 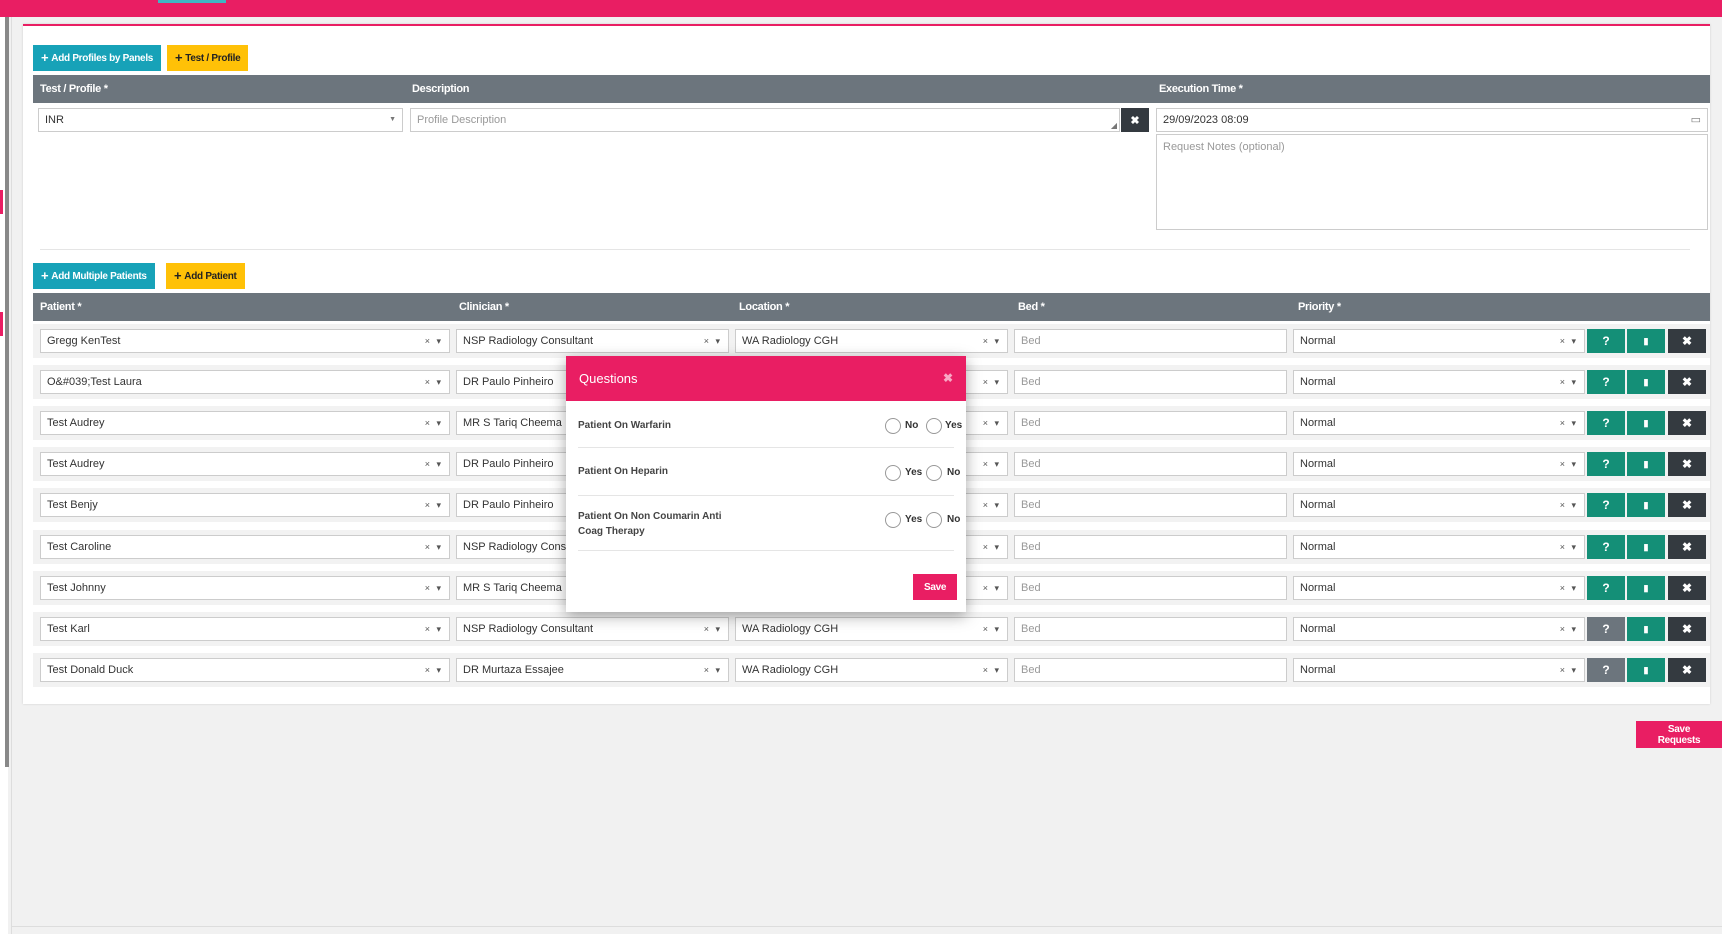 What do you see at coordinates (948, 378) in the screenshot?
I see `close-icon: ✖` at bounding box center [948, 378].